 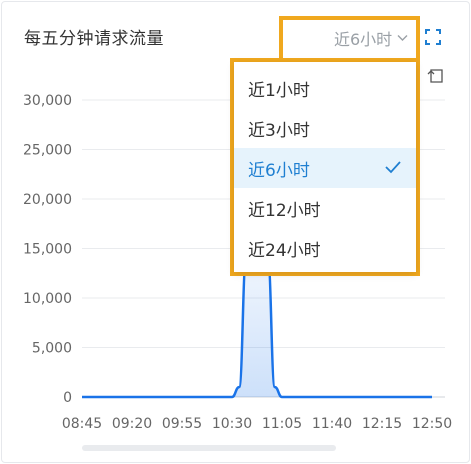 What do you see at coordinates (279, 90) in the screenshot?
I see `option-label: 近1小时` at bounding box center [279, 90].